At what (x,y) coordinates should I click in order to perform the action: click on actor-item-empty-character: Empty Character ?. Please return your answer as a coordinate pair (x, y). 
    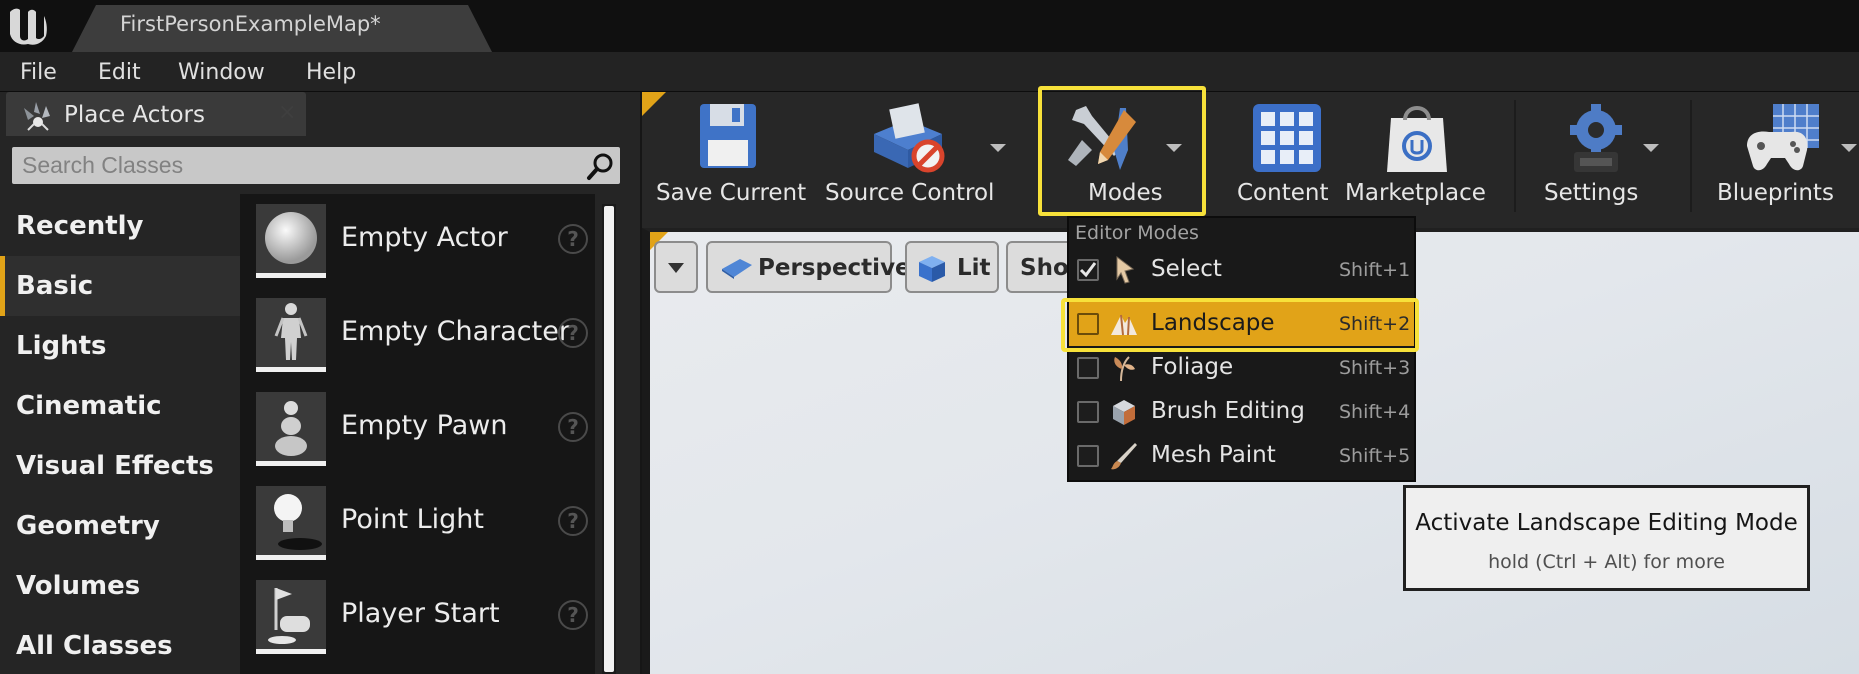
    Looking at the image, I should click on (417, 335).